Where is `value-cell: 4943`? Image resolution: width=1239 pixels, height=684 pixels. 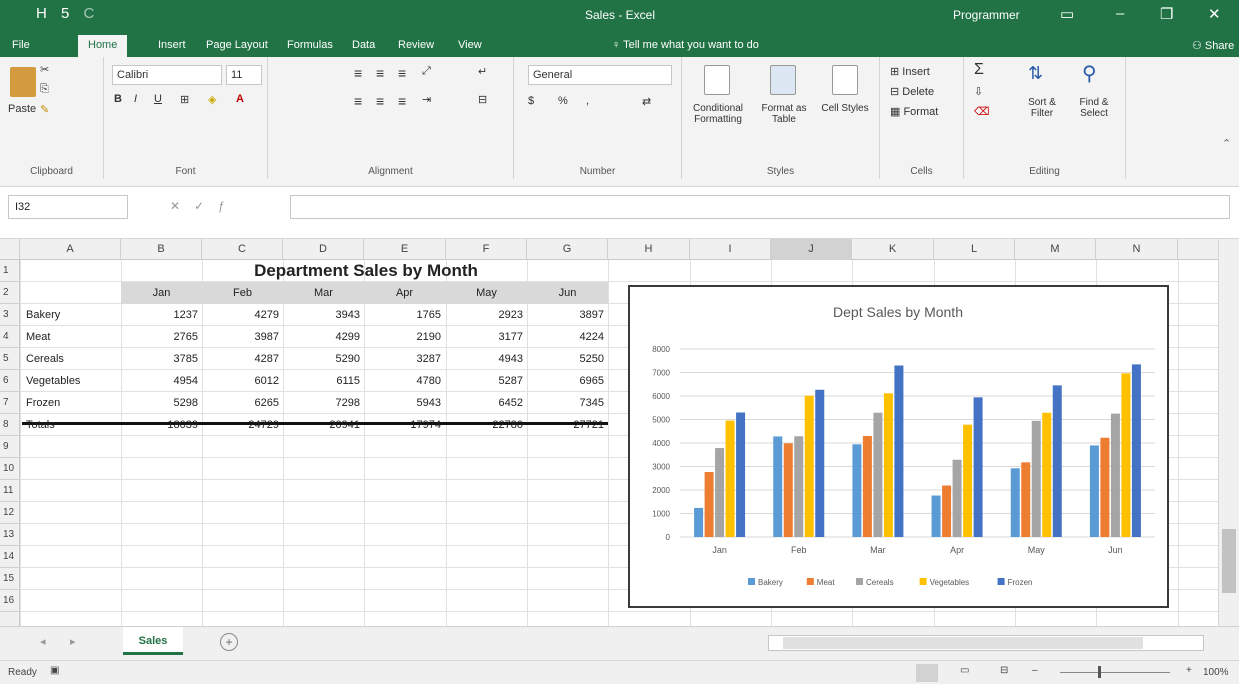
value-cell: 4943 is located at coordinates (486, 359).